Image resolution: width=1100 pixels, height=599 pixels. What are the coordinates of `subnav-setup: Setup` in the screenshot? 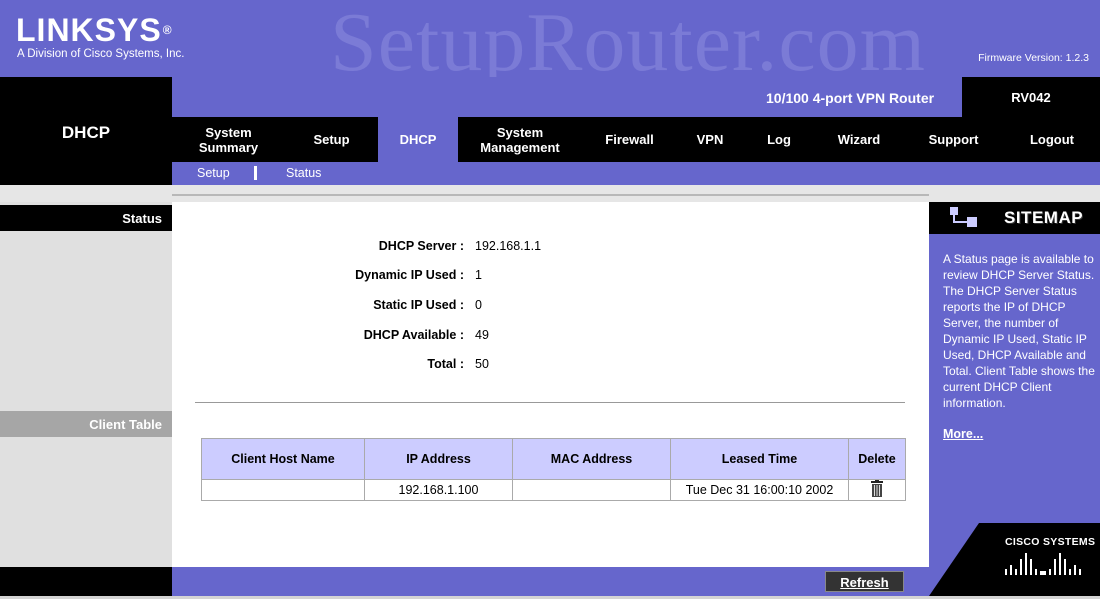 It's located at (213, 173).